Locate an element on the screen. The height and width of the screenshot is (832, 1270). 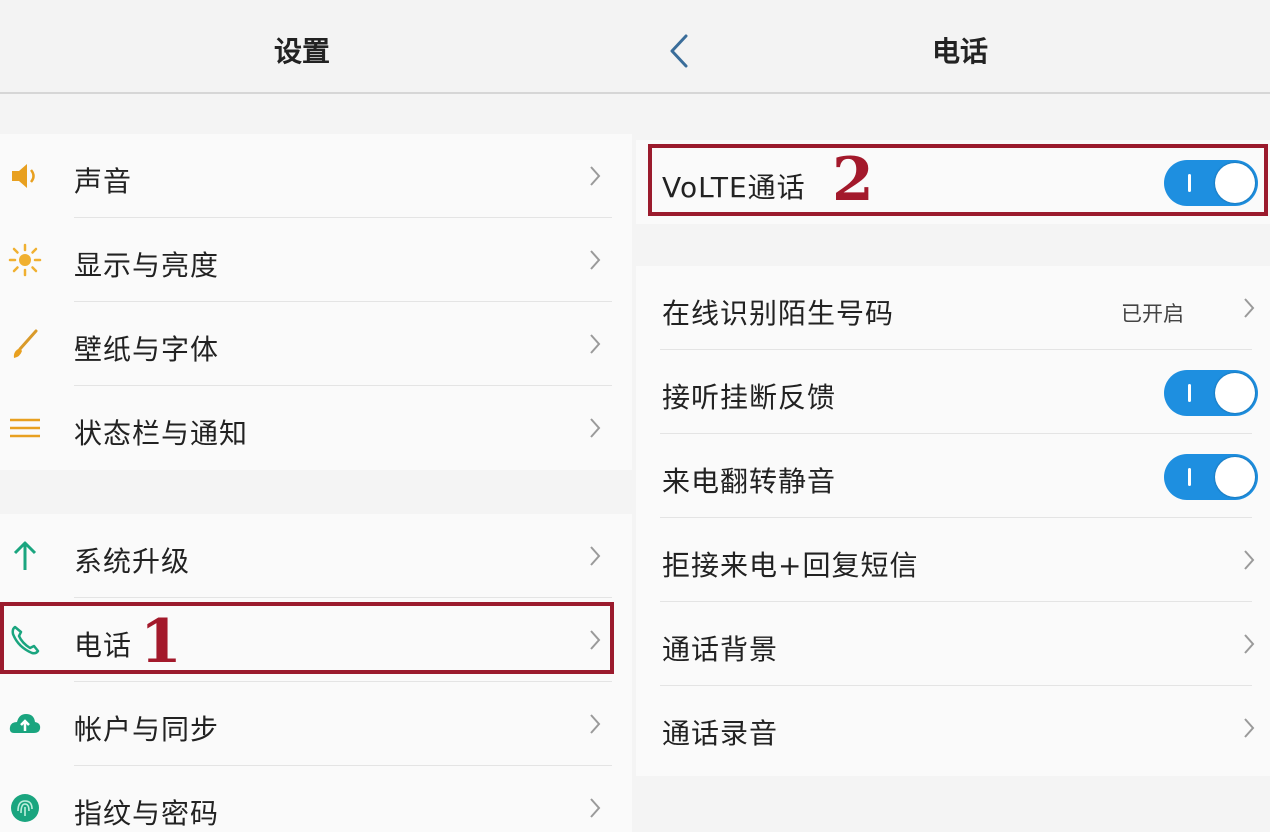
settings-item-label: 帐户与同步 is located at coordinates (147, 729).